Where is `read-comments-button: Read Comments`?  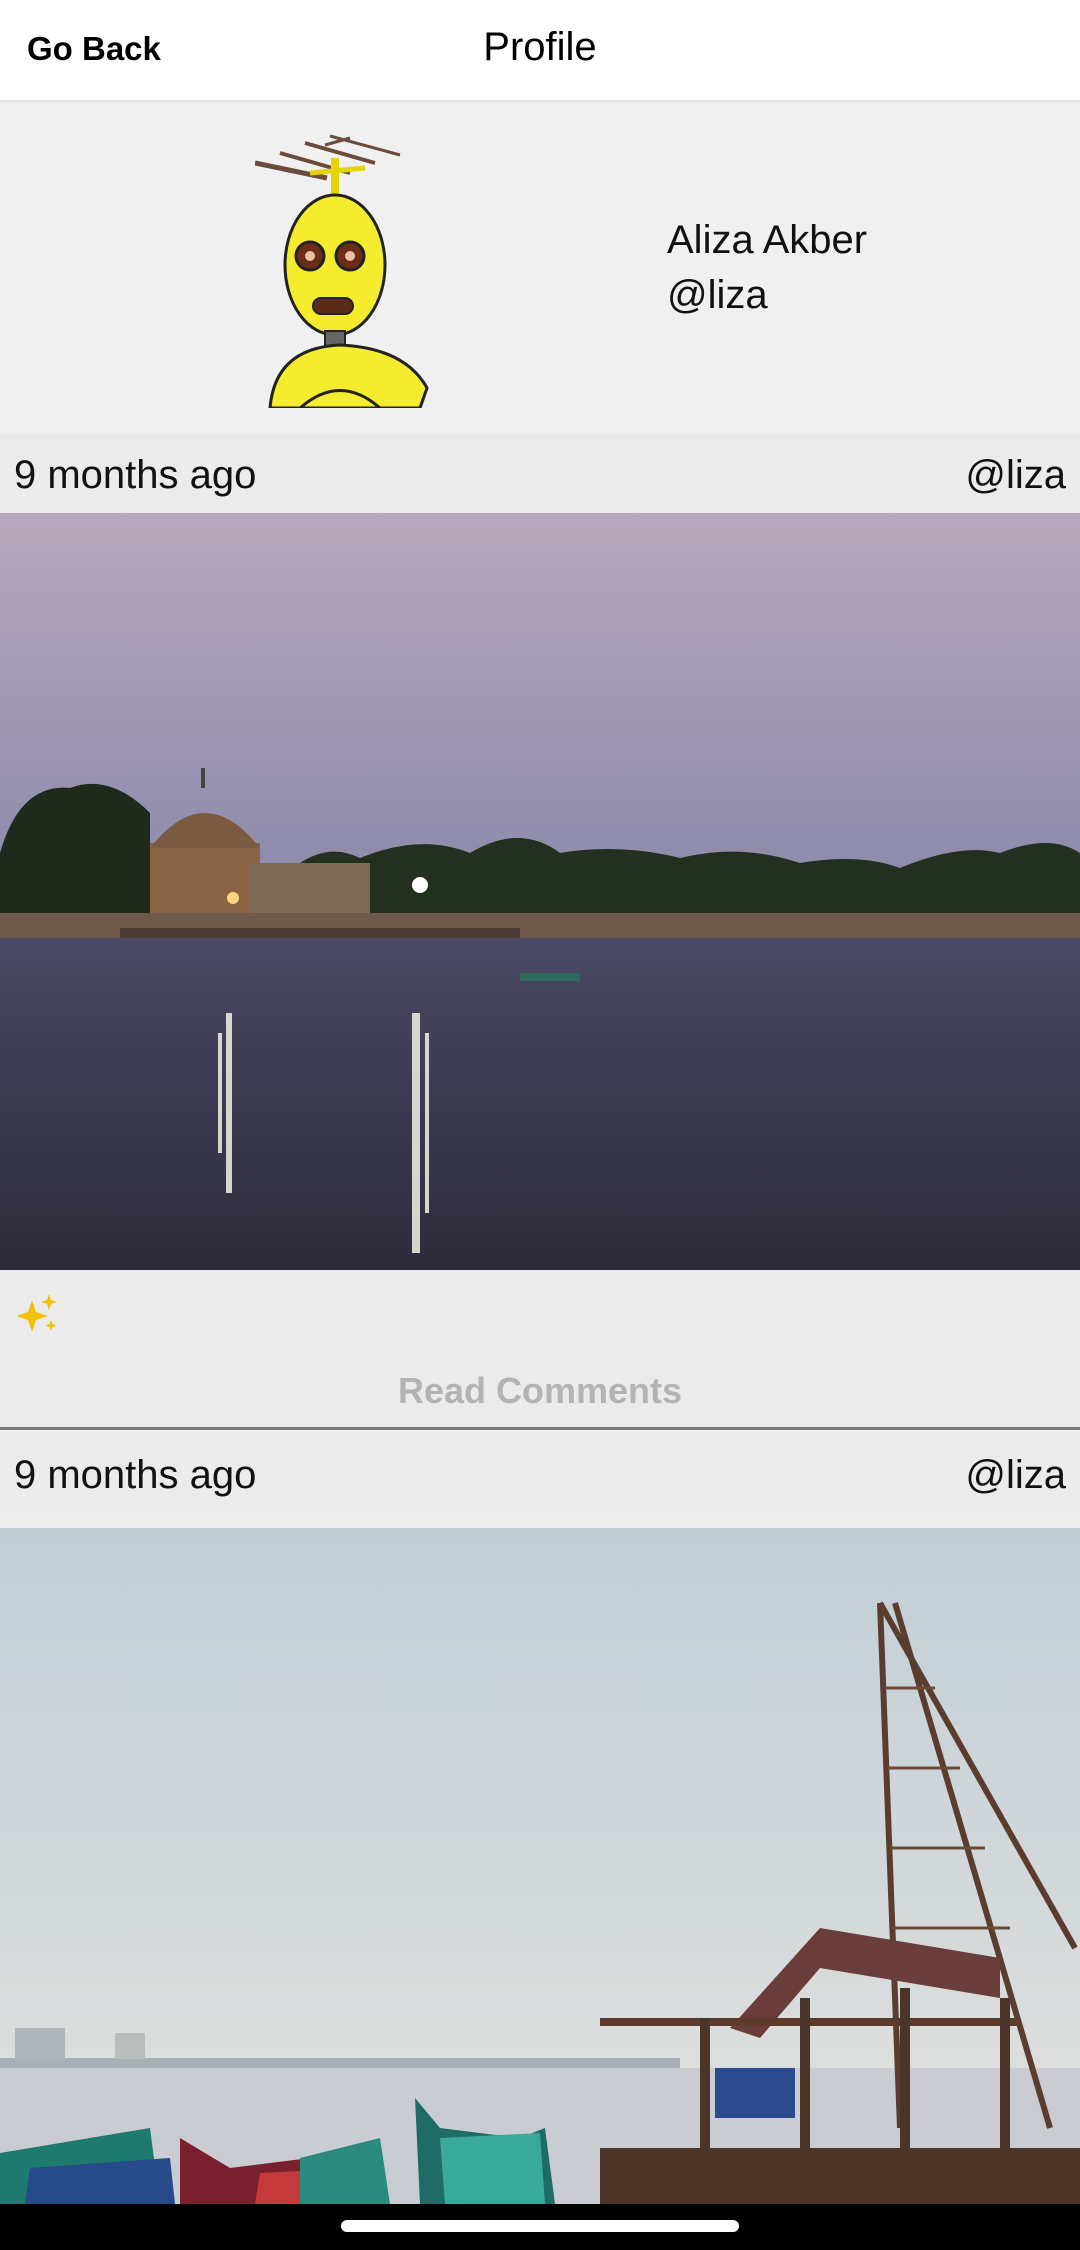
read-comments-button: Read Comments is located at coordinates (540, 1391).